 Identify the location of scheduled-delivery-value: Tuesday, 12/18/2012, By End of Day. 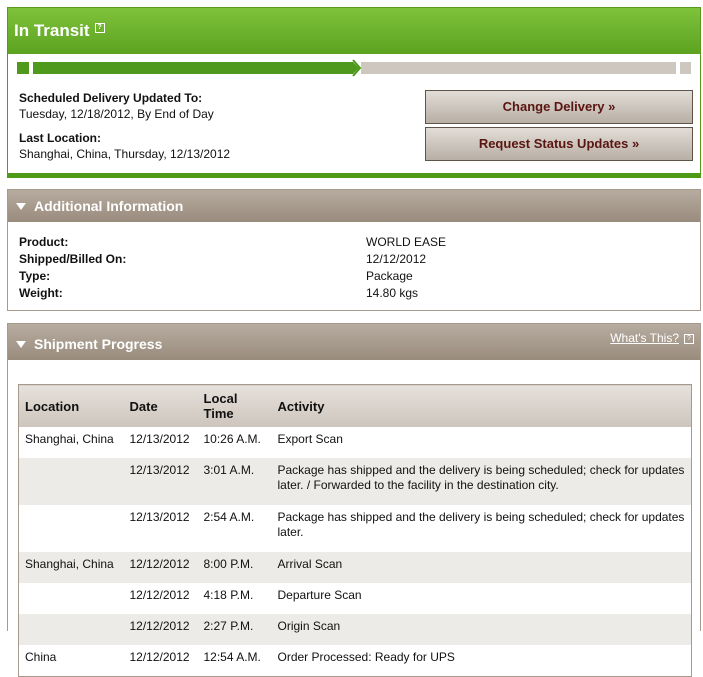
(116, 114).